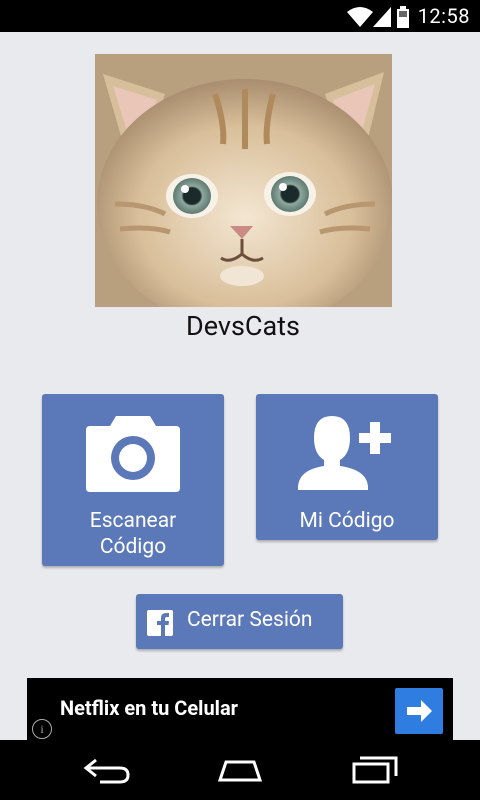 This screenshot has height=800, width=480. What do you see at coordinates (250, 620) in the screenshot?
I see `logout-label: Cerrar Sesión` at bounding box center [250, 620].